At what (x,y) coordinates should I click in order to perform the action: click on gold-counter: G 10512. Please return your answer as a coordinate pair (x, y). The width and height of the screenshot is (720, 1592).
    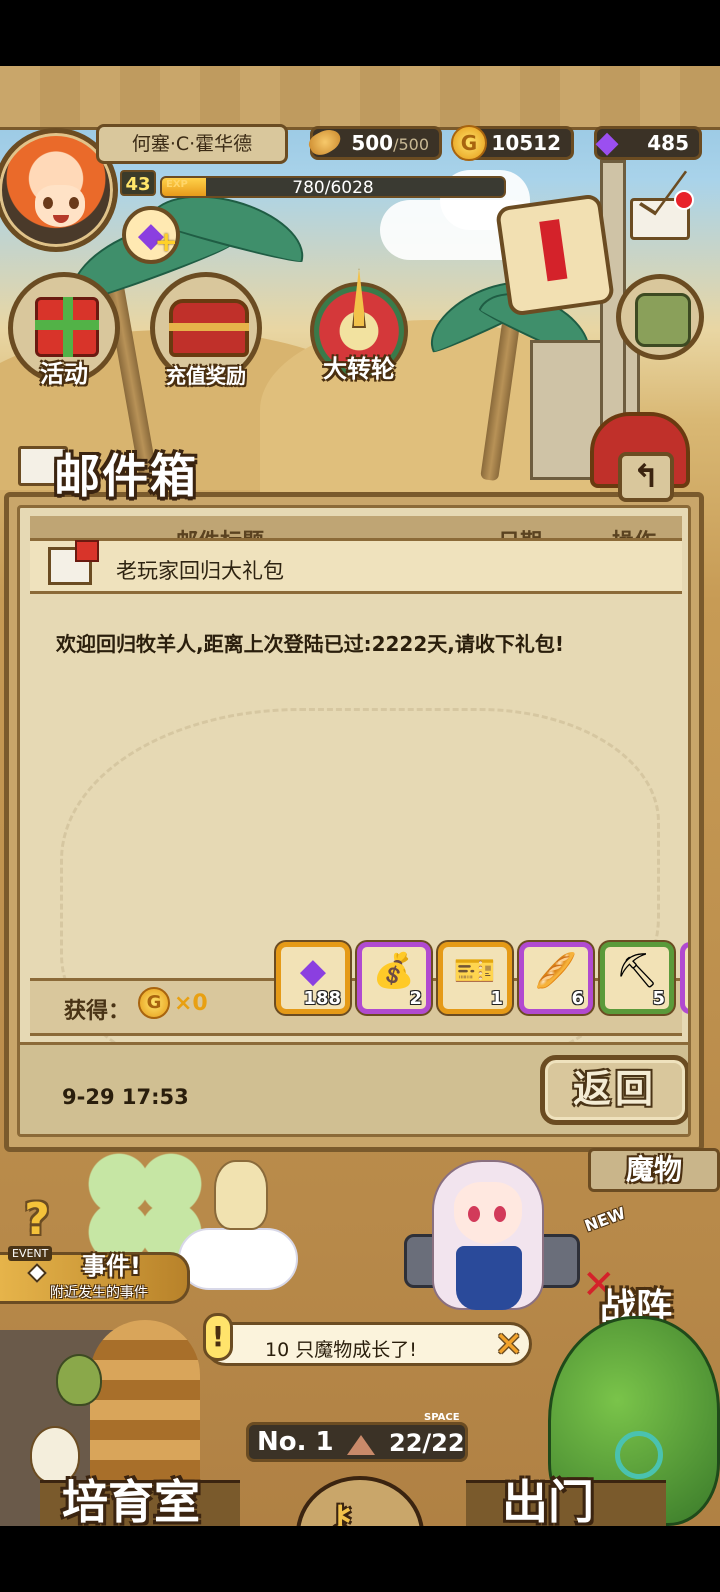
    Looking at the image, I should click on (512, 143).